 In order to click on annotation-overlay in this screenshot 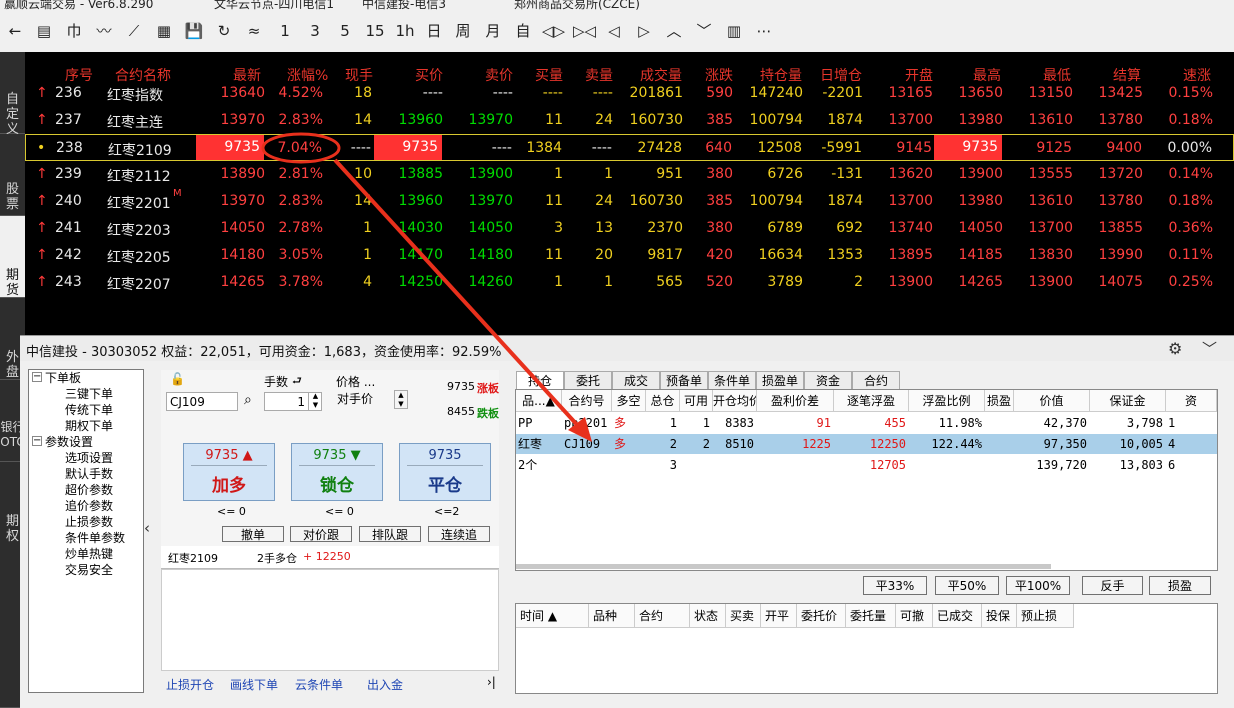, I will do `click(426, 287)`.